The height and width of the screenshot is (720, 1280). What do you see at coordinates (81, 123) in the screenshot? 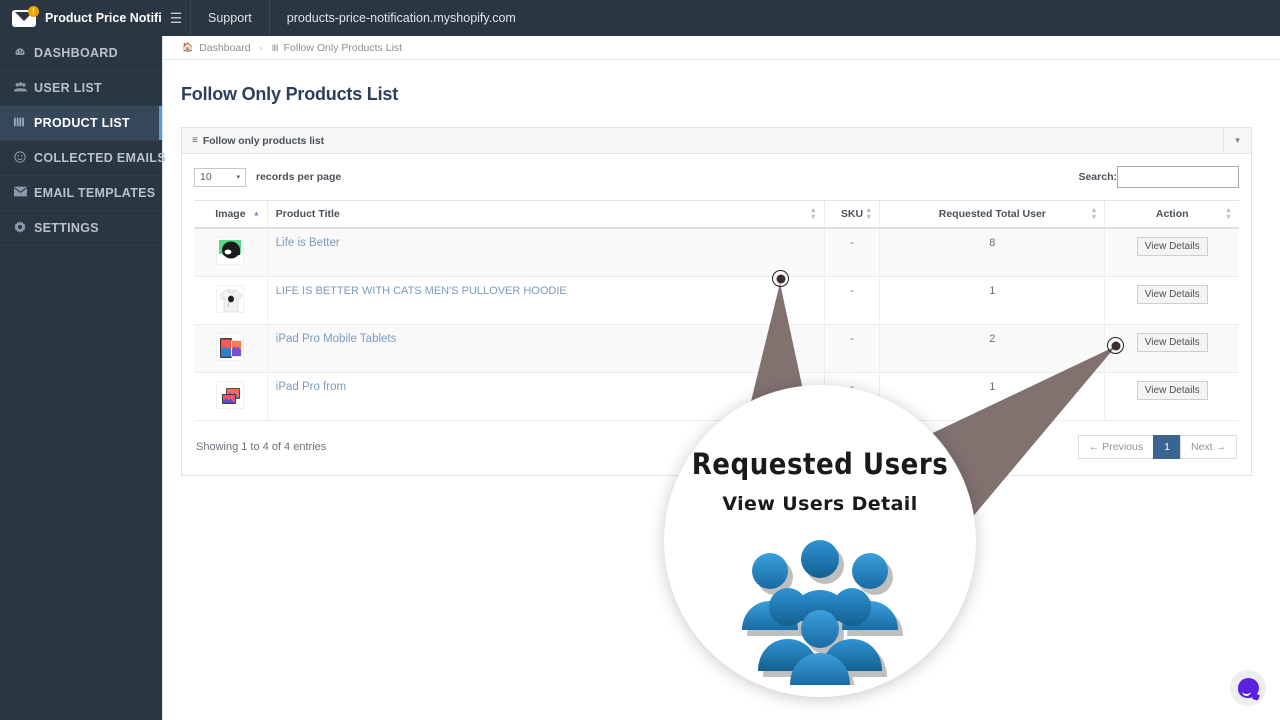
I see `sidebar-item-product-list: PRODUCT LIST` at bounding box center [81, 123].